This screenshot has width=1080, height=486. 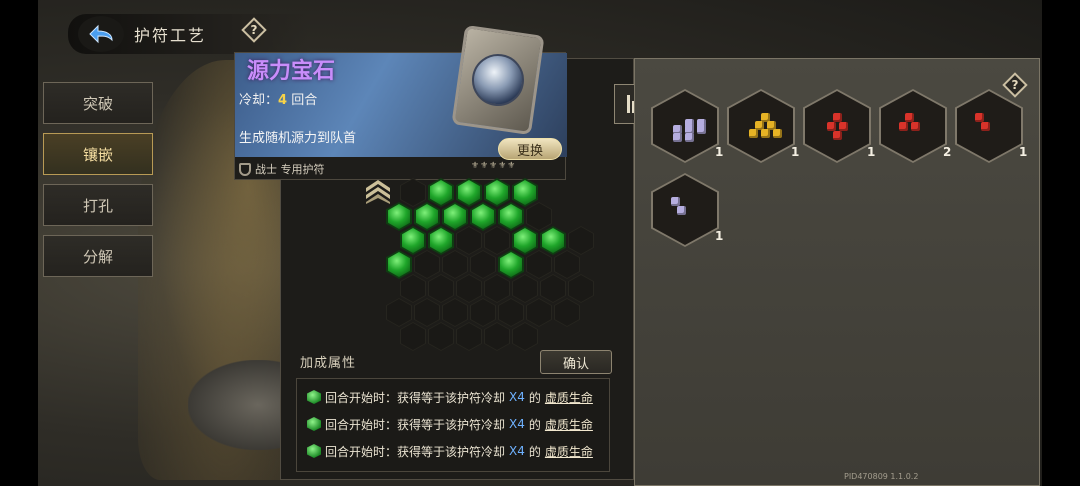 What do you see at coordinates (98, 154) in the screenshot?
I see `side-tab-inlay: 镶嵌` at bounding box center [98, 154].